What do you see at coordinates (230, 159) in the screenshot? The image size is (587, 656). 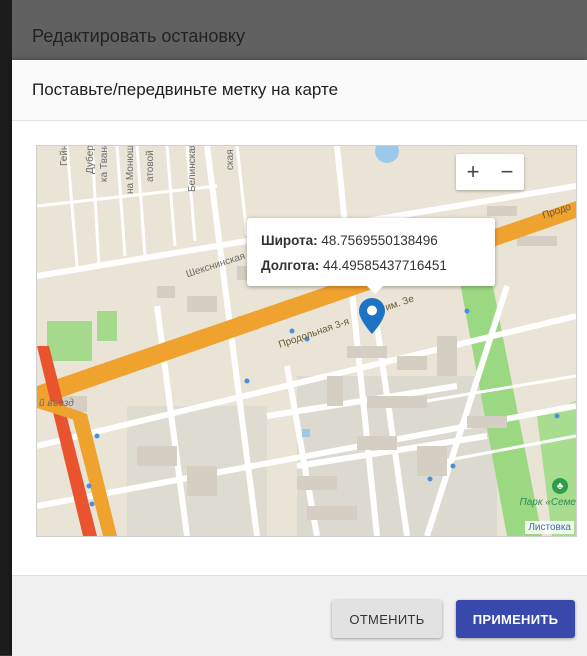 I see `street-label: ская` at bounding box center [230, 159].